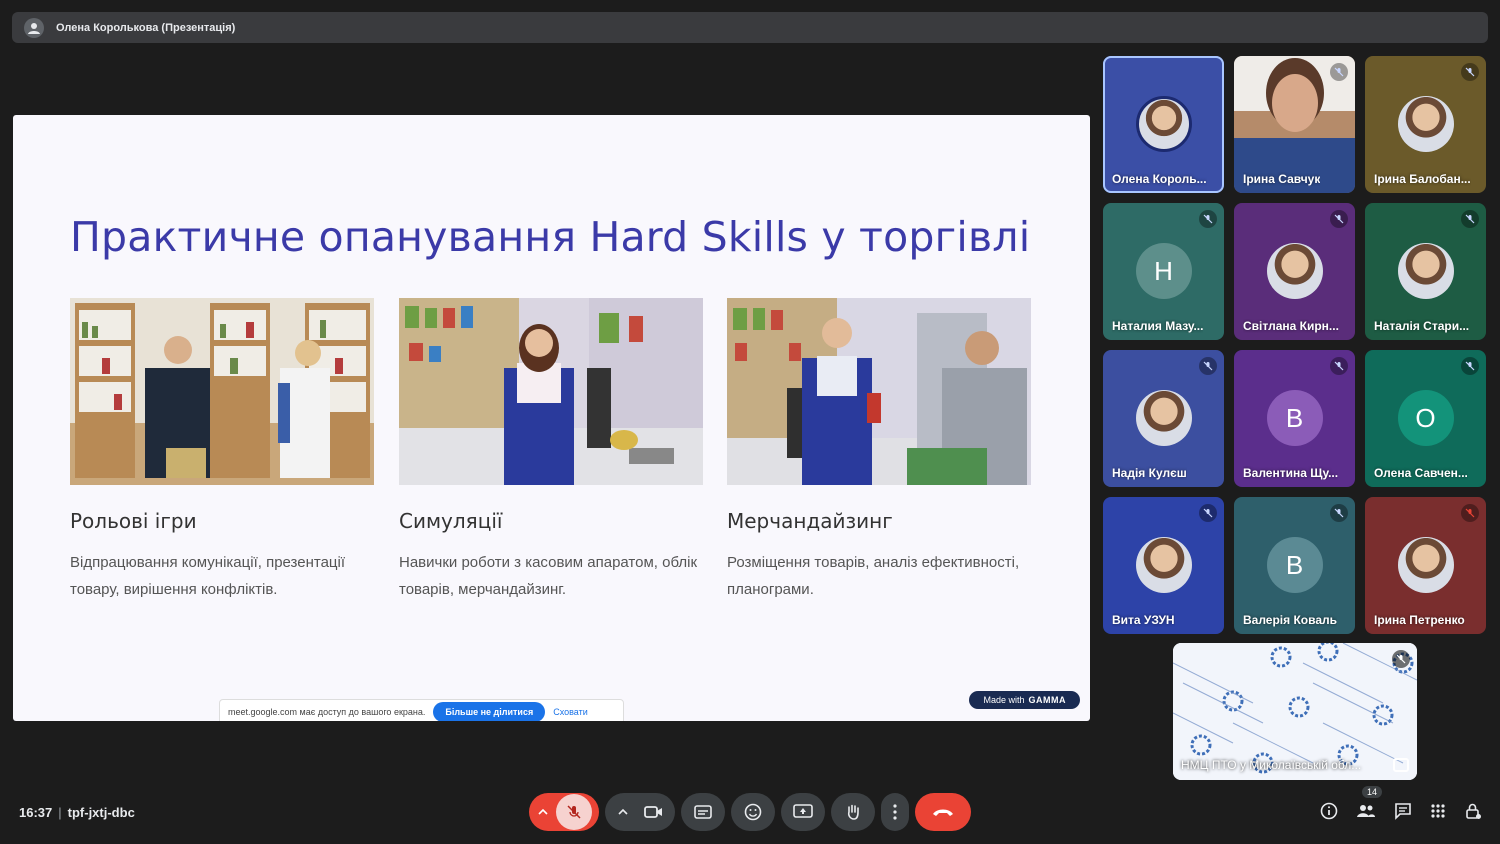 Image resolution: width=1500 pixels, height=844 pixels. Describe the element at coordinates (1366, 811) in the screenshot. I see `people-icon` at that location.